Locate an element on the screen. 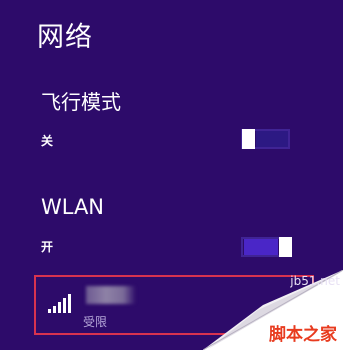 The height and width of the screenshot is (350, 343). airplane-mode-toggle is located at coordinates (265, 139).